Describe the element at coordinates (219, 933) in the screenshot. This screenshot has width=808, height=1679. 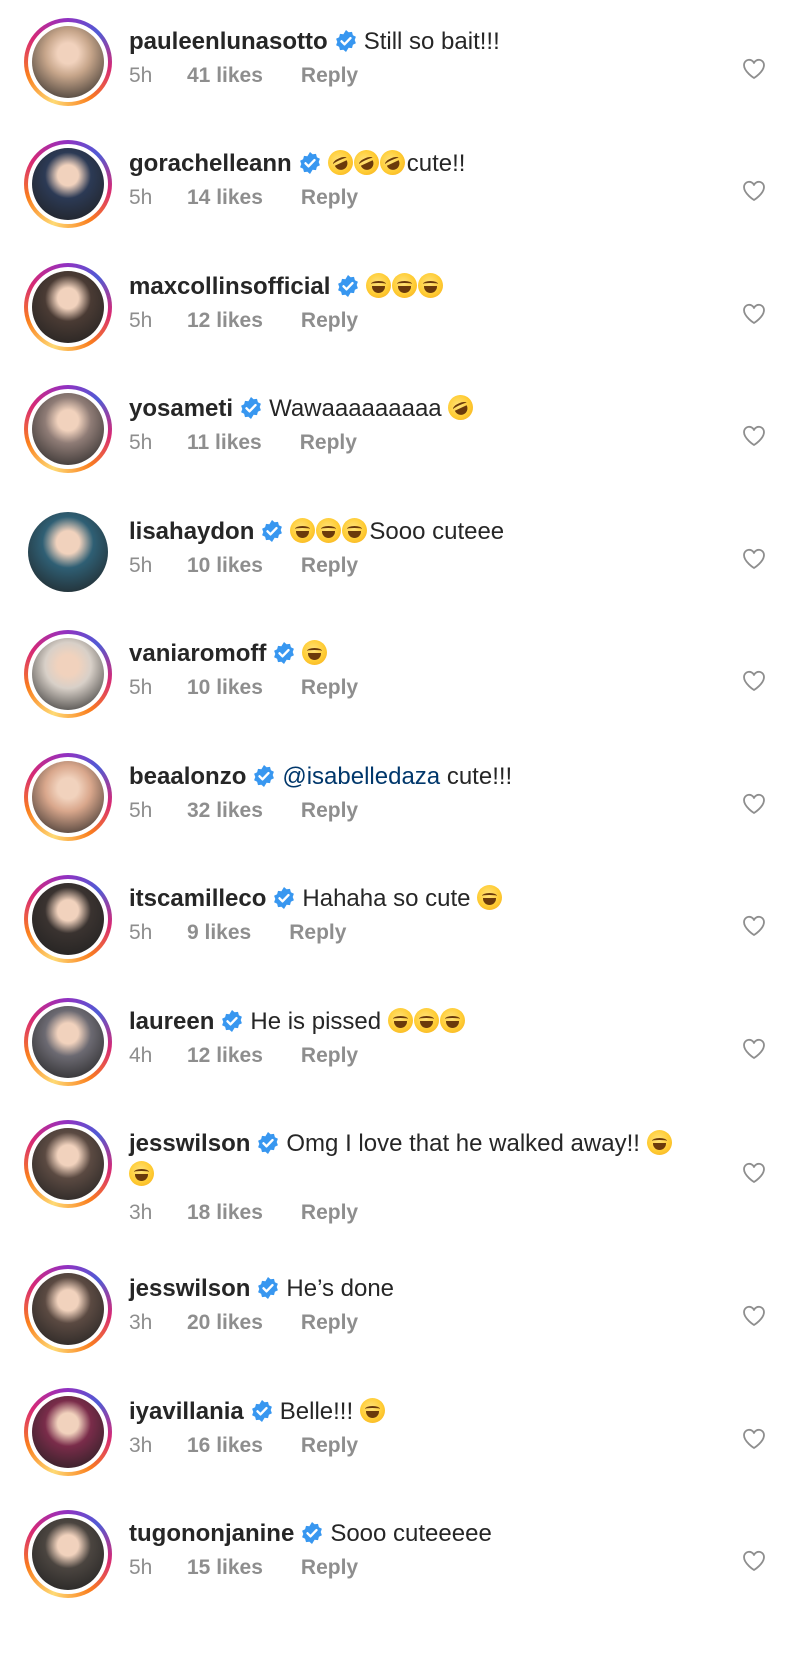
I see `likes-count: 9 likes` at that location.